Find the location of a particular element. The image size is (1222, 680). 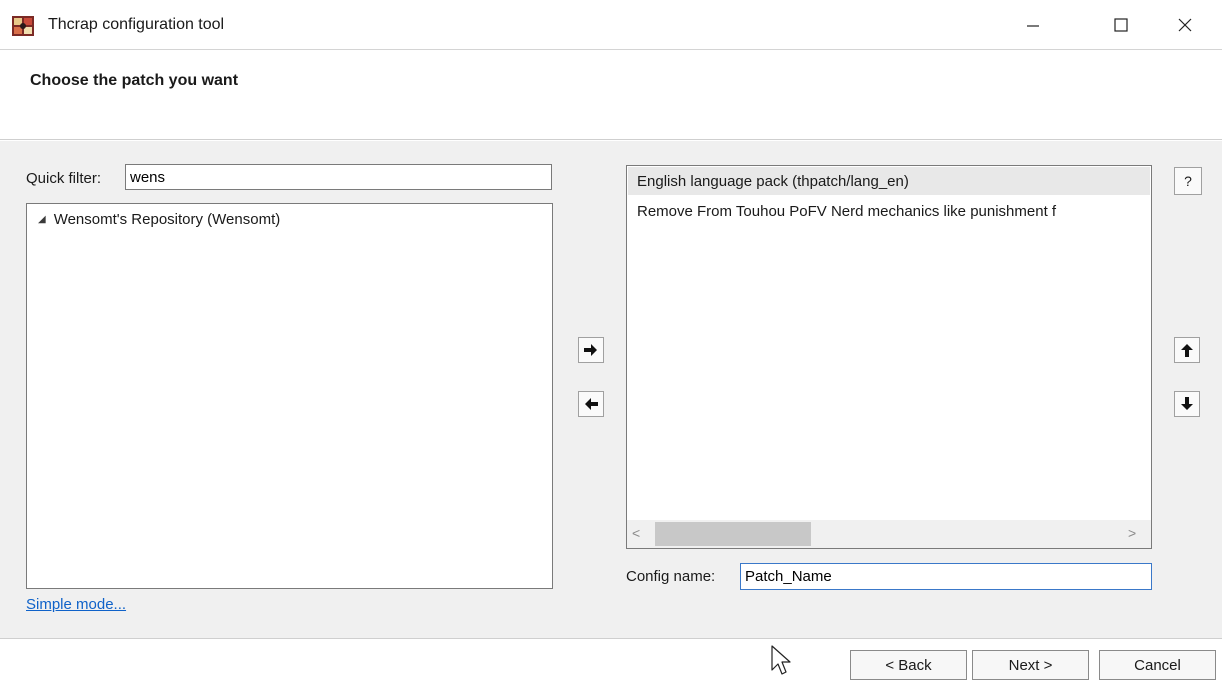

arrow-right-icon is located at coordinates (590, 350).